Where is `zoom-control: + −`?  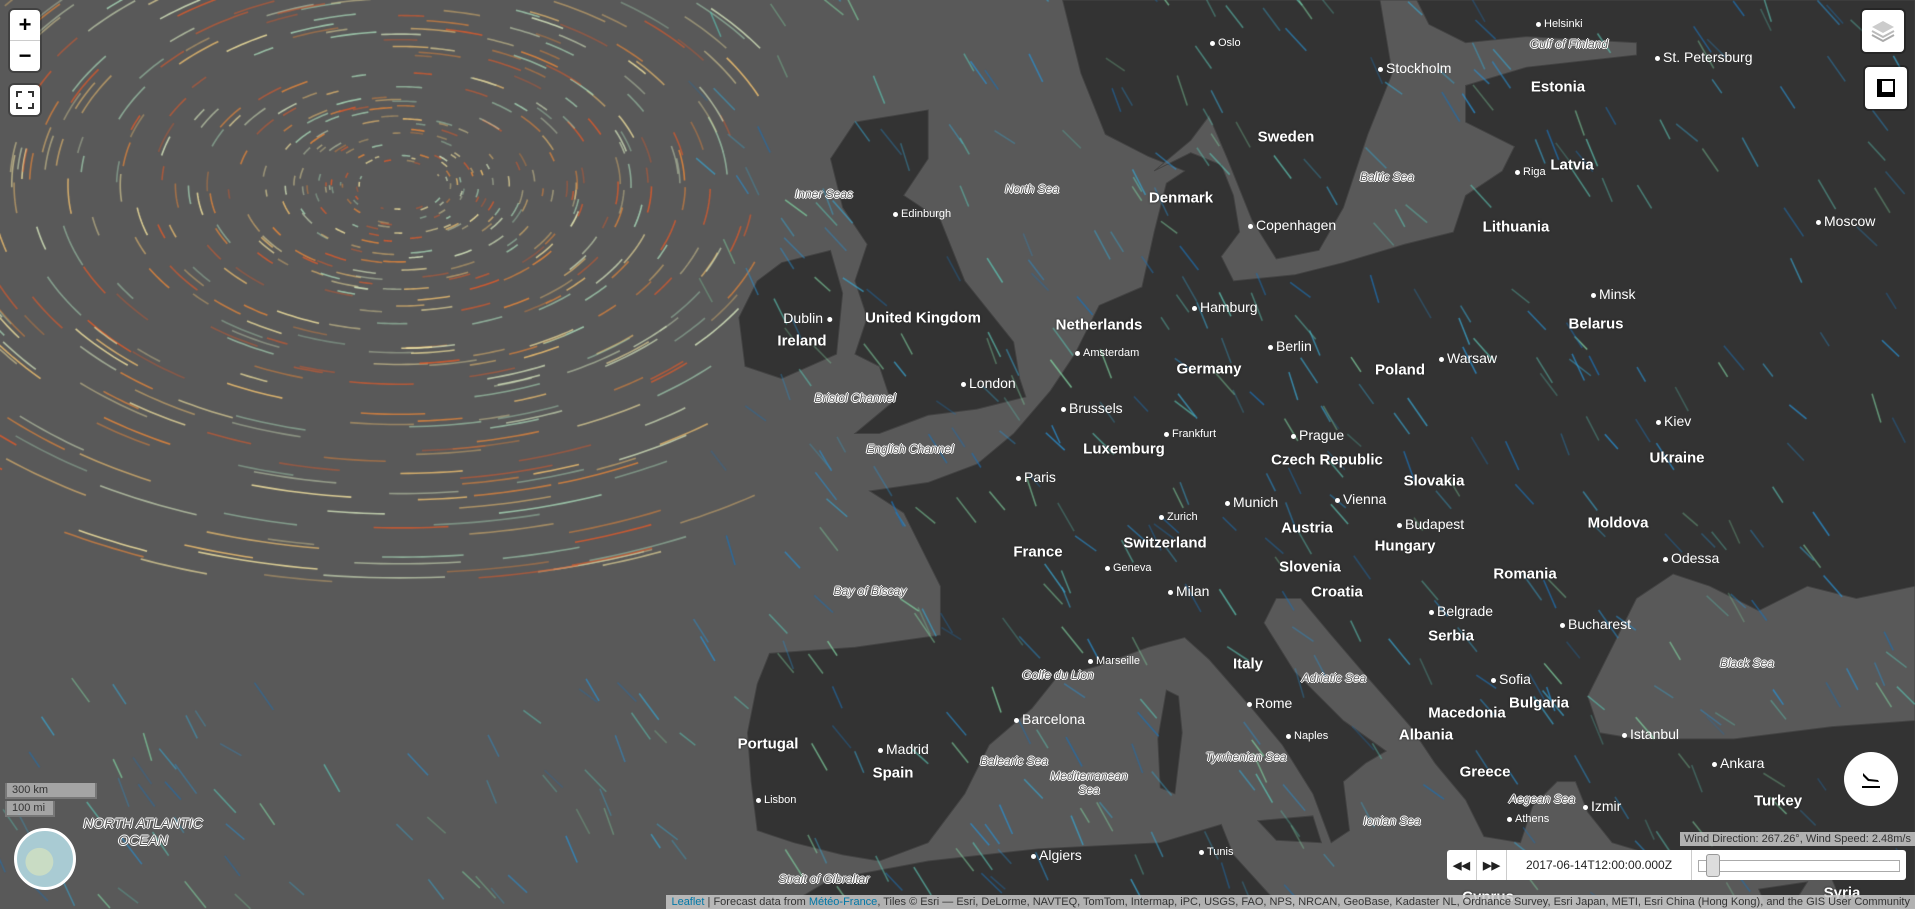 zoom-control: + − is located at coordinates (25, 40).